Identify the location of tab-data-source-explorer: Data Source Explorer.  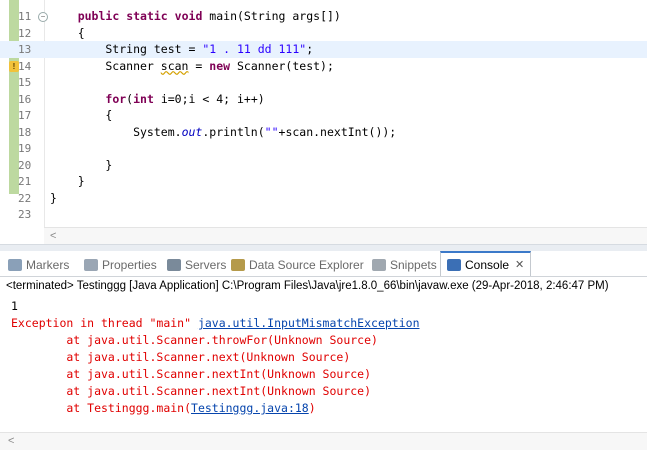
(297, 265).